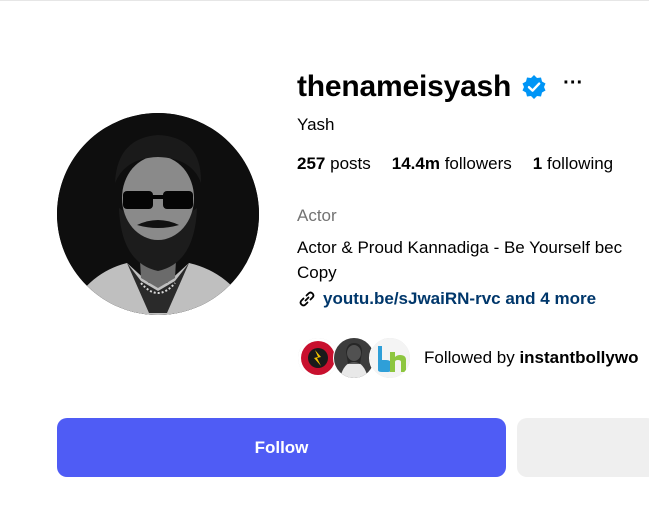  Describe the element at coordinates (478, 163) in the screenshot. I see `followers-label: followers` at that location.